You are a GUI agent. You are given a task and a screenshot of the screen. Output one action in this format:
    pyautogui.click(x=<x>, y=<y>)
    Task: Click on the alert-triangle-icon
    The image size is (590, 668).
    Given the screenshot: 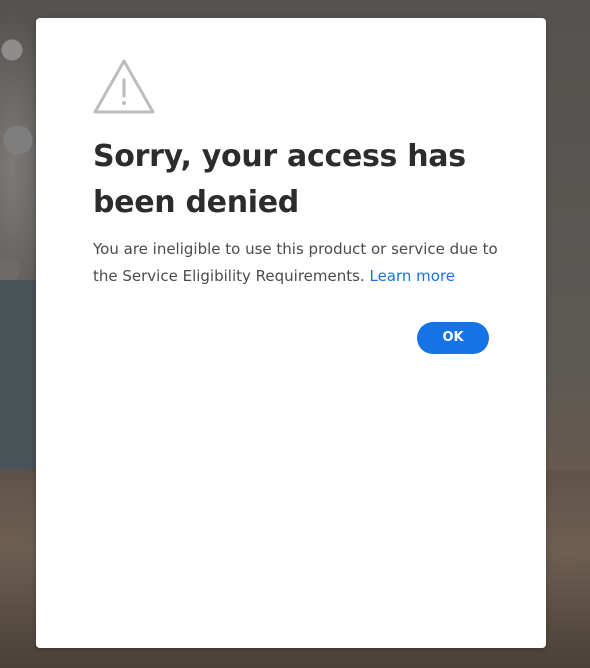 What is the action you would take?
    pyautogui.click(x=124, y=86)
    